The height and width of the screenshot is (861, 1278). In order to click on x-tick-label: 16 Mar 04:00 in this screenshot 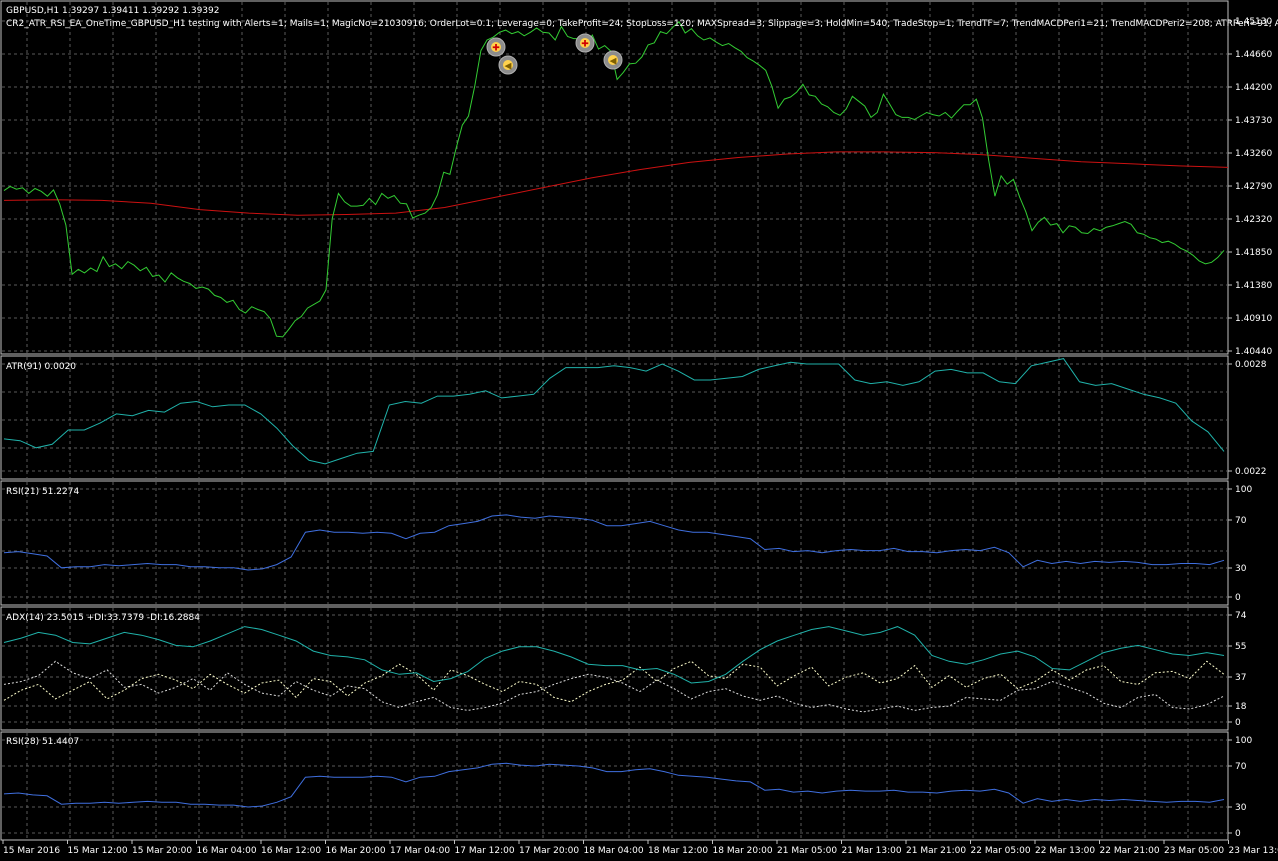, I will do `click(227, 851)`.